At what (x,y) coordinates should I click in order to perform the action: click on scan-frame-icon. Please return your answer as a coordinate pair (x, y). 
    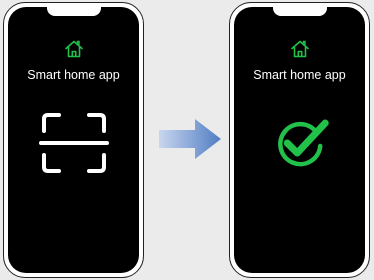
    Looking at the image, I should click on (73, 143).